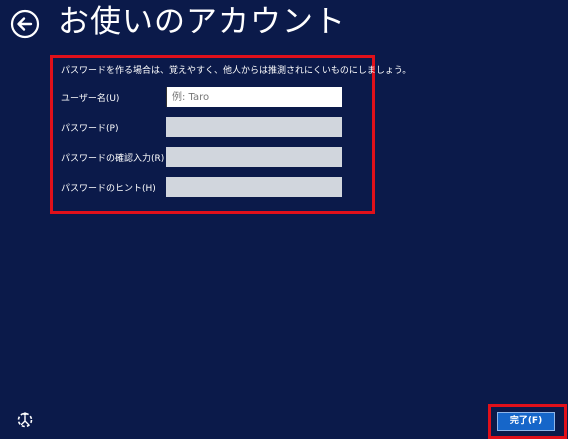 The image size is (568, 439). What do you see at coordinates (236, 71) in the screenshot?
I see `instruction-text: パスワードを作る場合は、覚えやすく、他人からは推測されにくいものにしましょう。` at bounding box center [236, 71].